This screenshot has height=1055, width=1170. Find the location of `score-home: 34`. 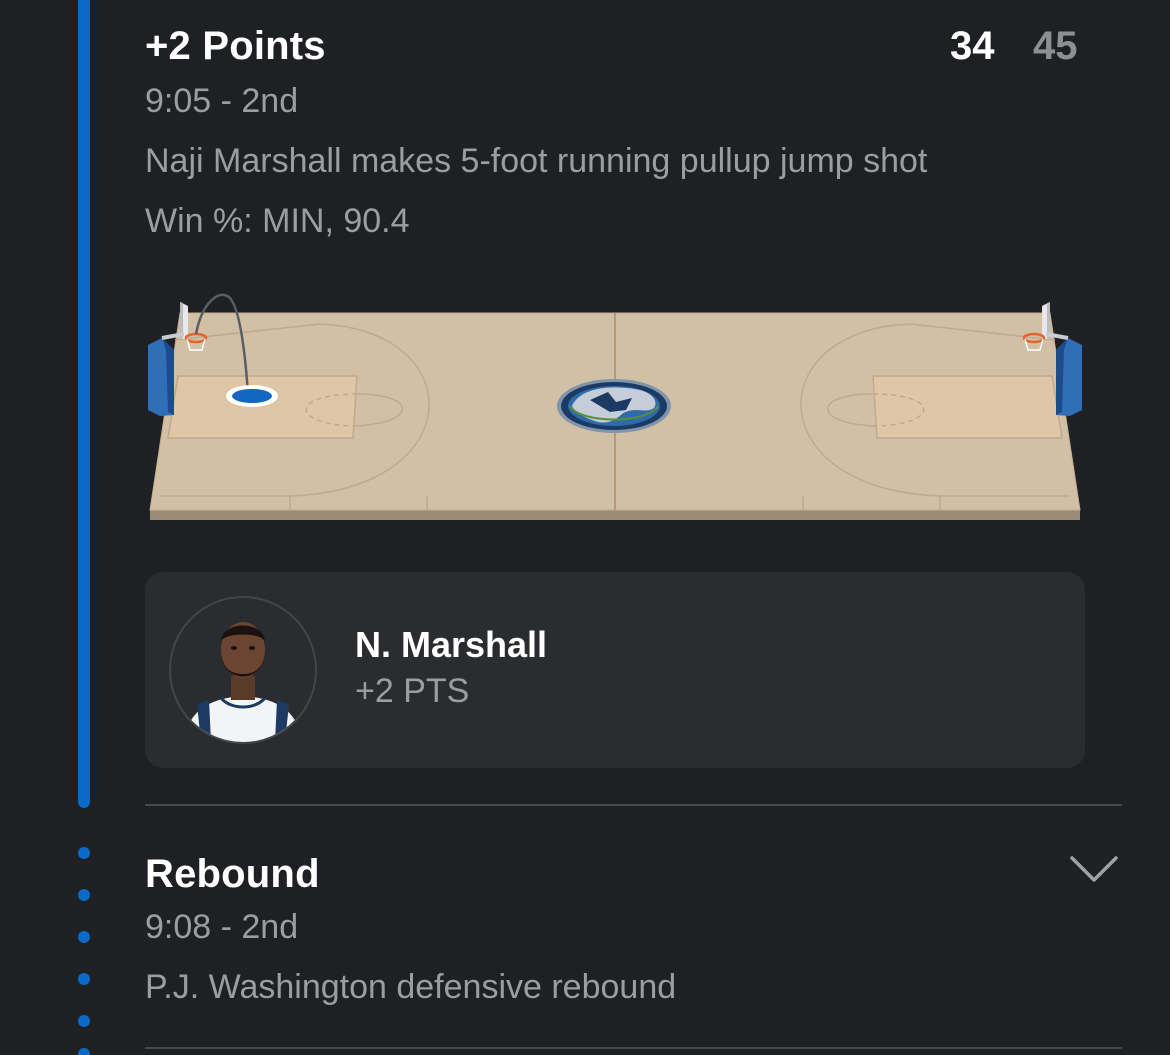

score-home: 34 is located at coordinates (972, 46).